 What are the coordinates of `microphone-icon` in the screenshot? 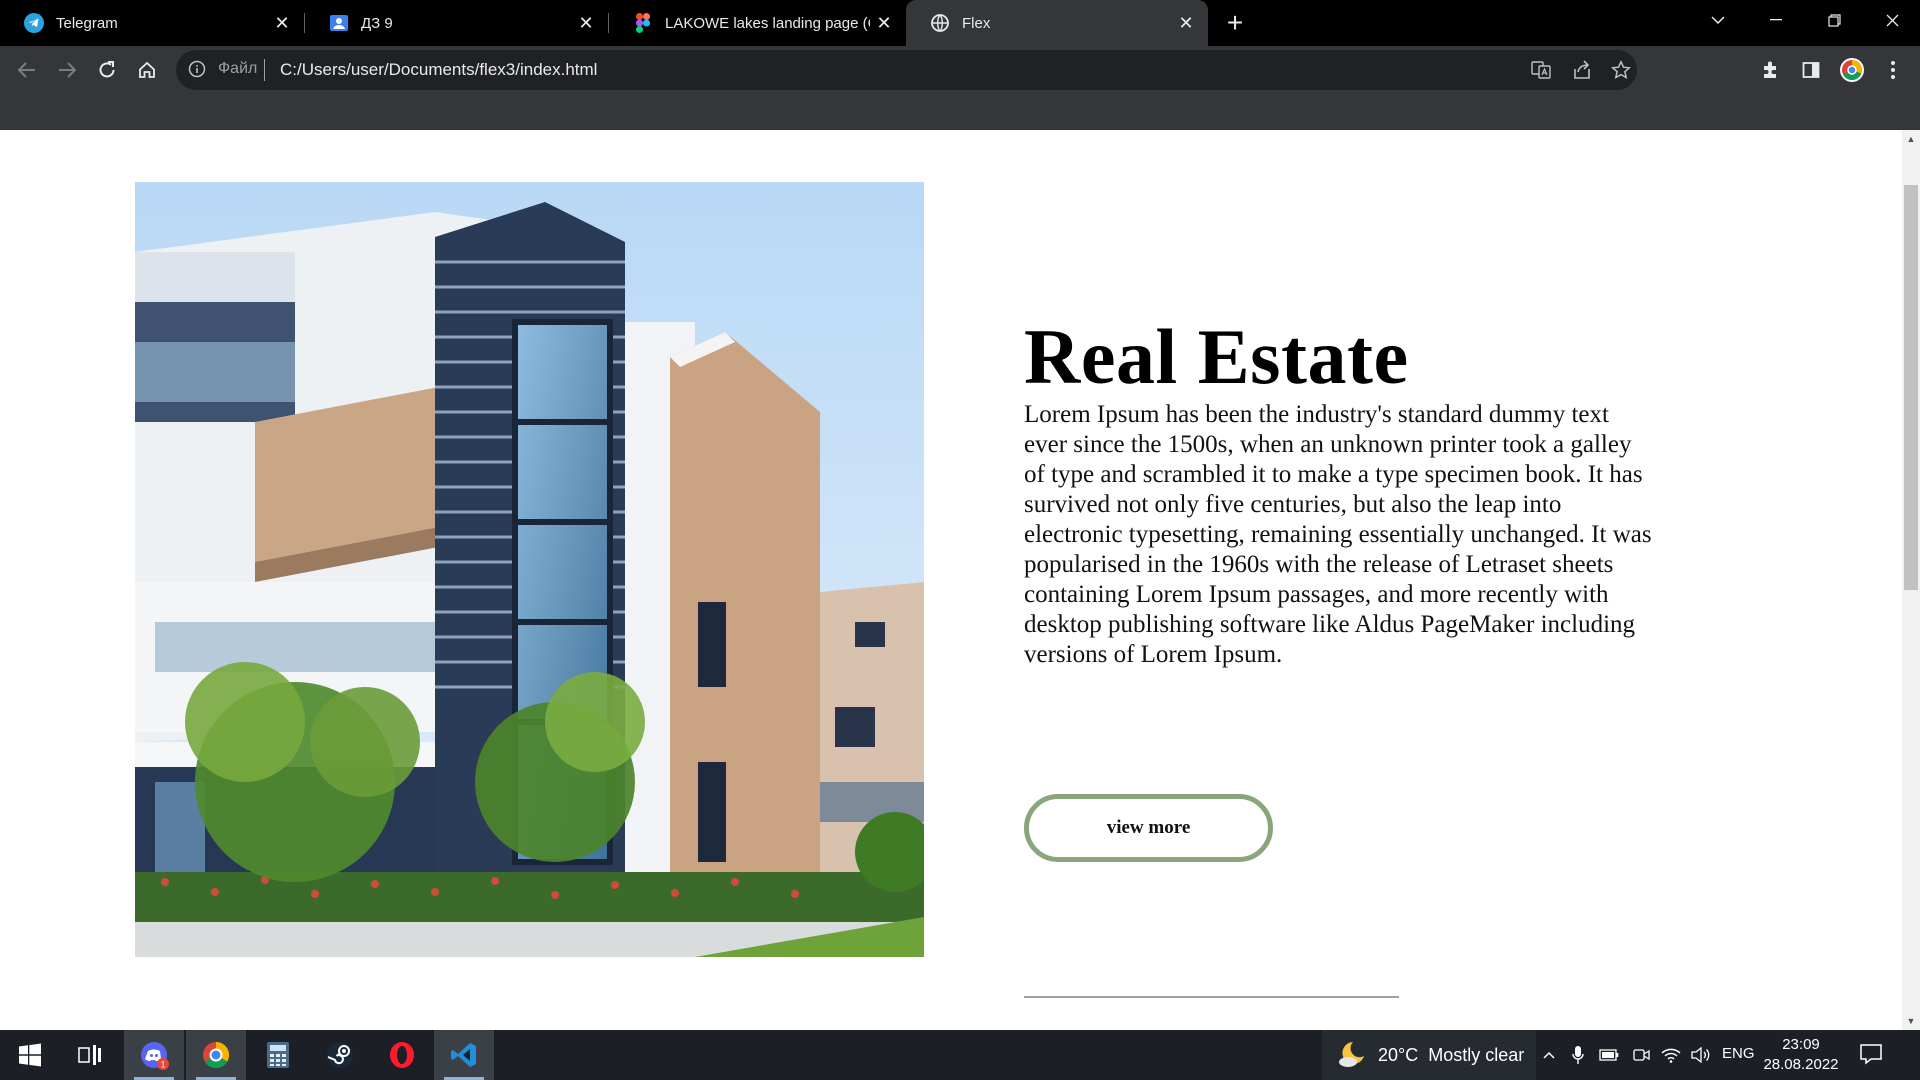 It's located at (1578, 1055).